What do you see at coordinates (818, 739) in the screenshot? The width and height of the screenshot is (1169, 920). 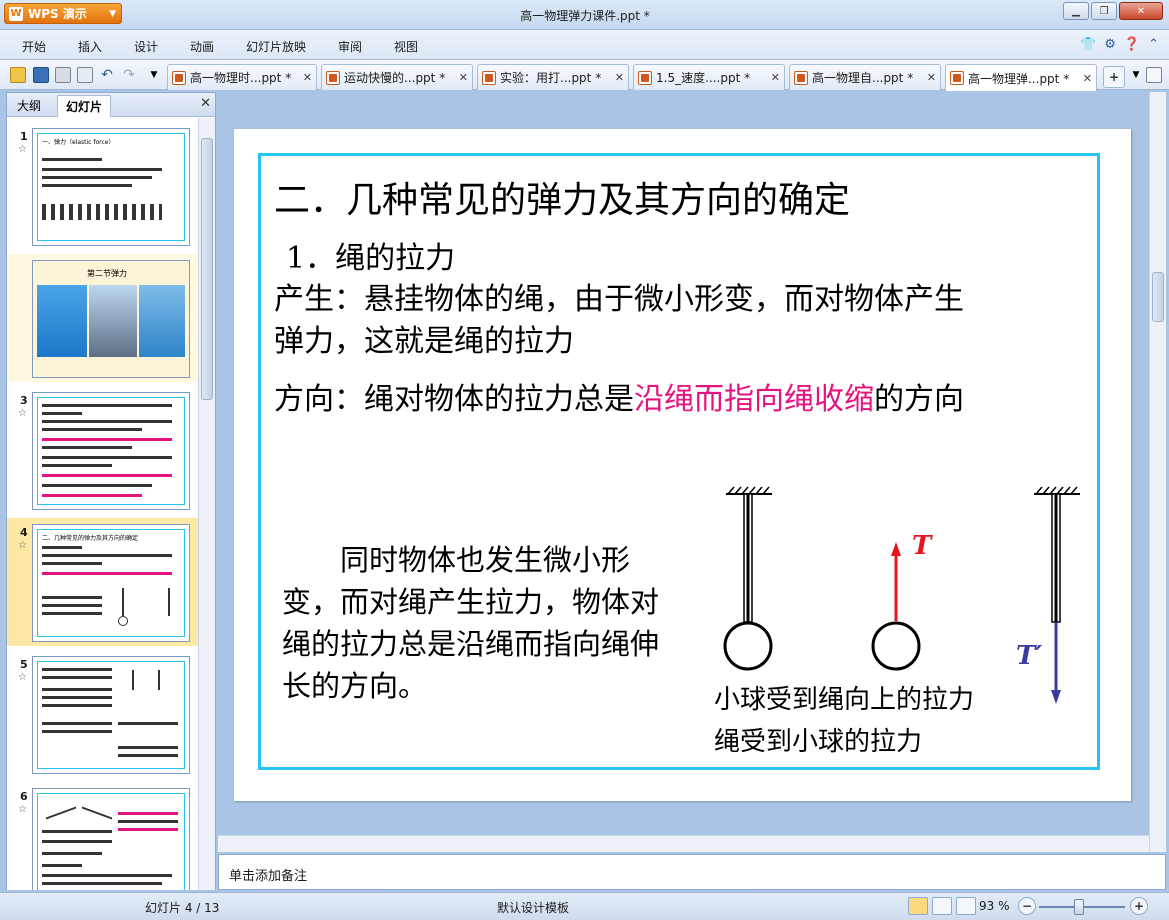 I see `diagram-caption-2: 绳受到小球的拉力` at bounding box center [818, 739].